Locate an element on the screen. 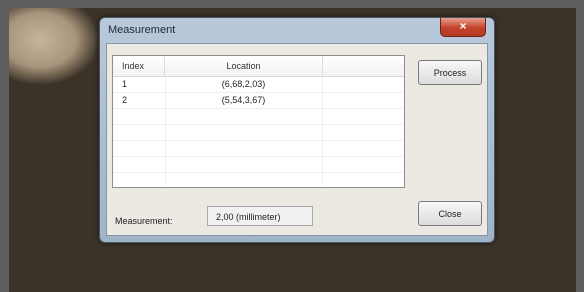 This screenshot has height=292, width=584. row-index: 2 is located at coordinates (125, 100).